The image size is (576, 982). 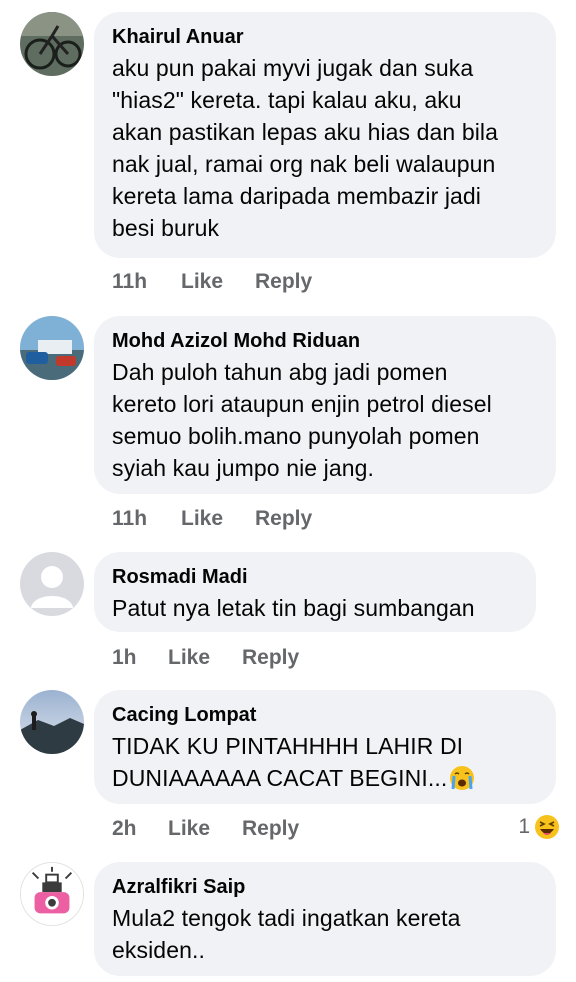 I want to click on comment-author: Azralfikri Saip, so click(x=325, y=887).